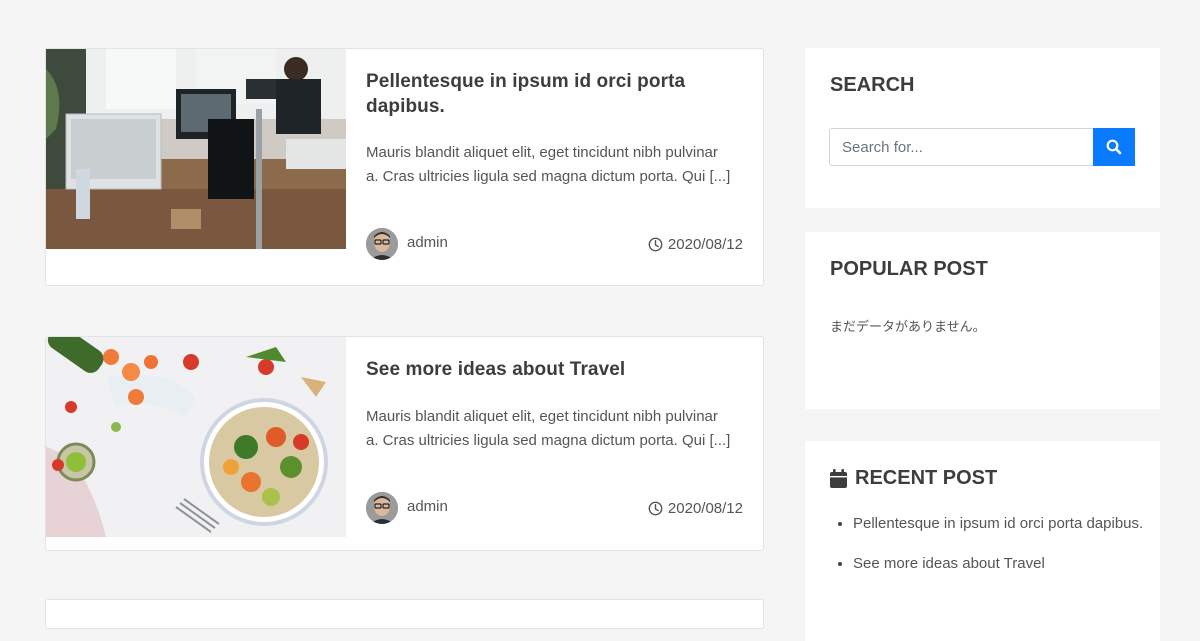  I want to click on search-button, so click(1114, 147).